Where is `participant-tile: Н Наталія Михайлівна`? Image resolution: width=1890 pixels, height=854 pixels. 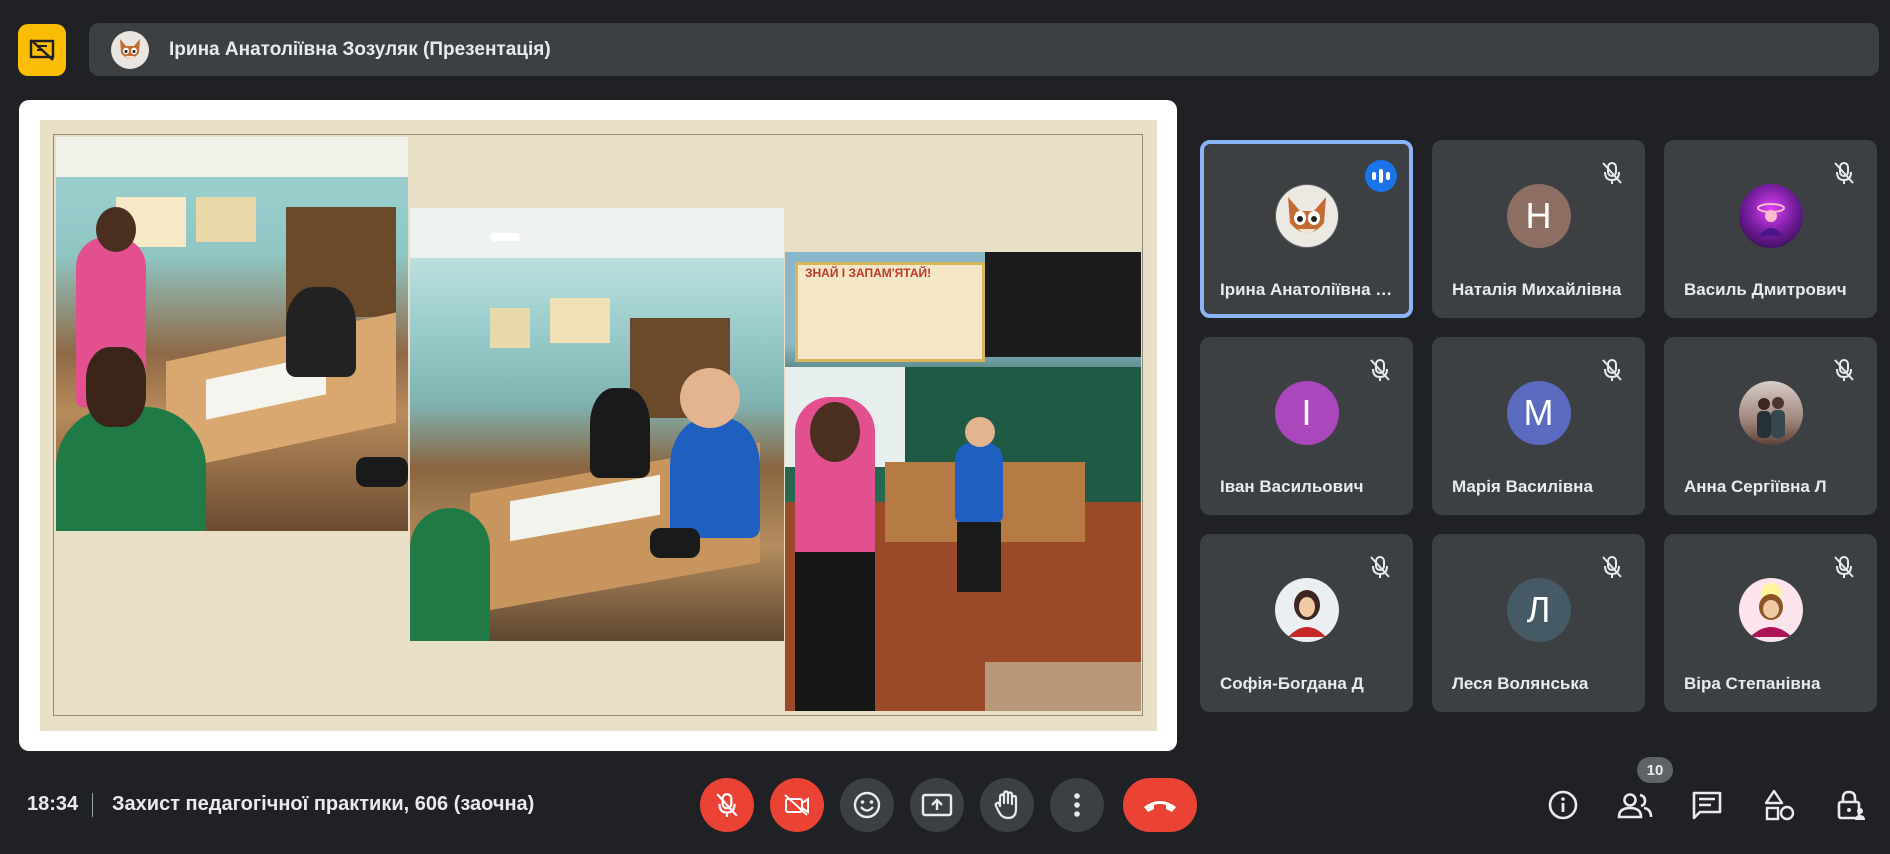 participant-tile: Н Наталія Михайлівна is located at coordinates (1538, 229).